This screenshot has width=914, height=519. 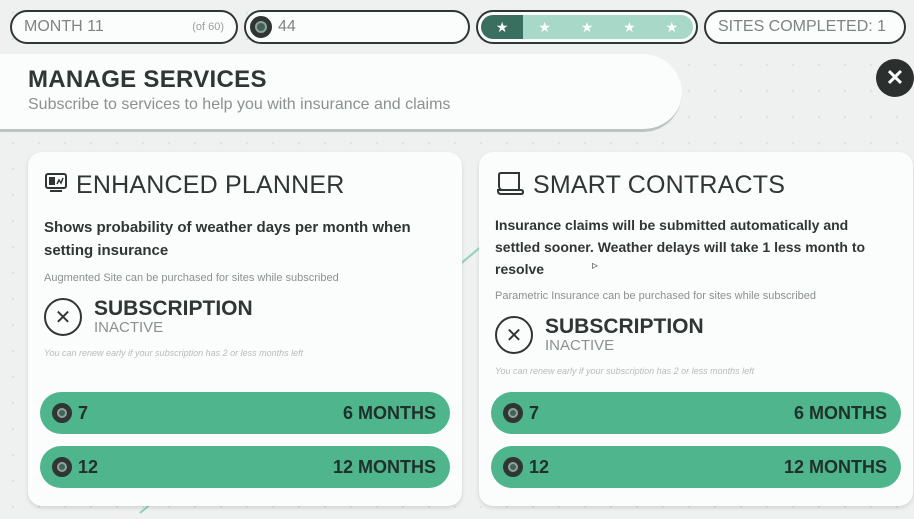 What do you see at coordinates (659, 184) in the screenshot?
I see `card-title-text: SMART CONTRACTS` at bounding box center [659, 184].